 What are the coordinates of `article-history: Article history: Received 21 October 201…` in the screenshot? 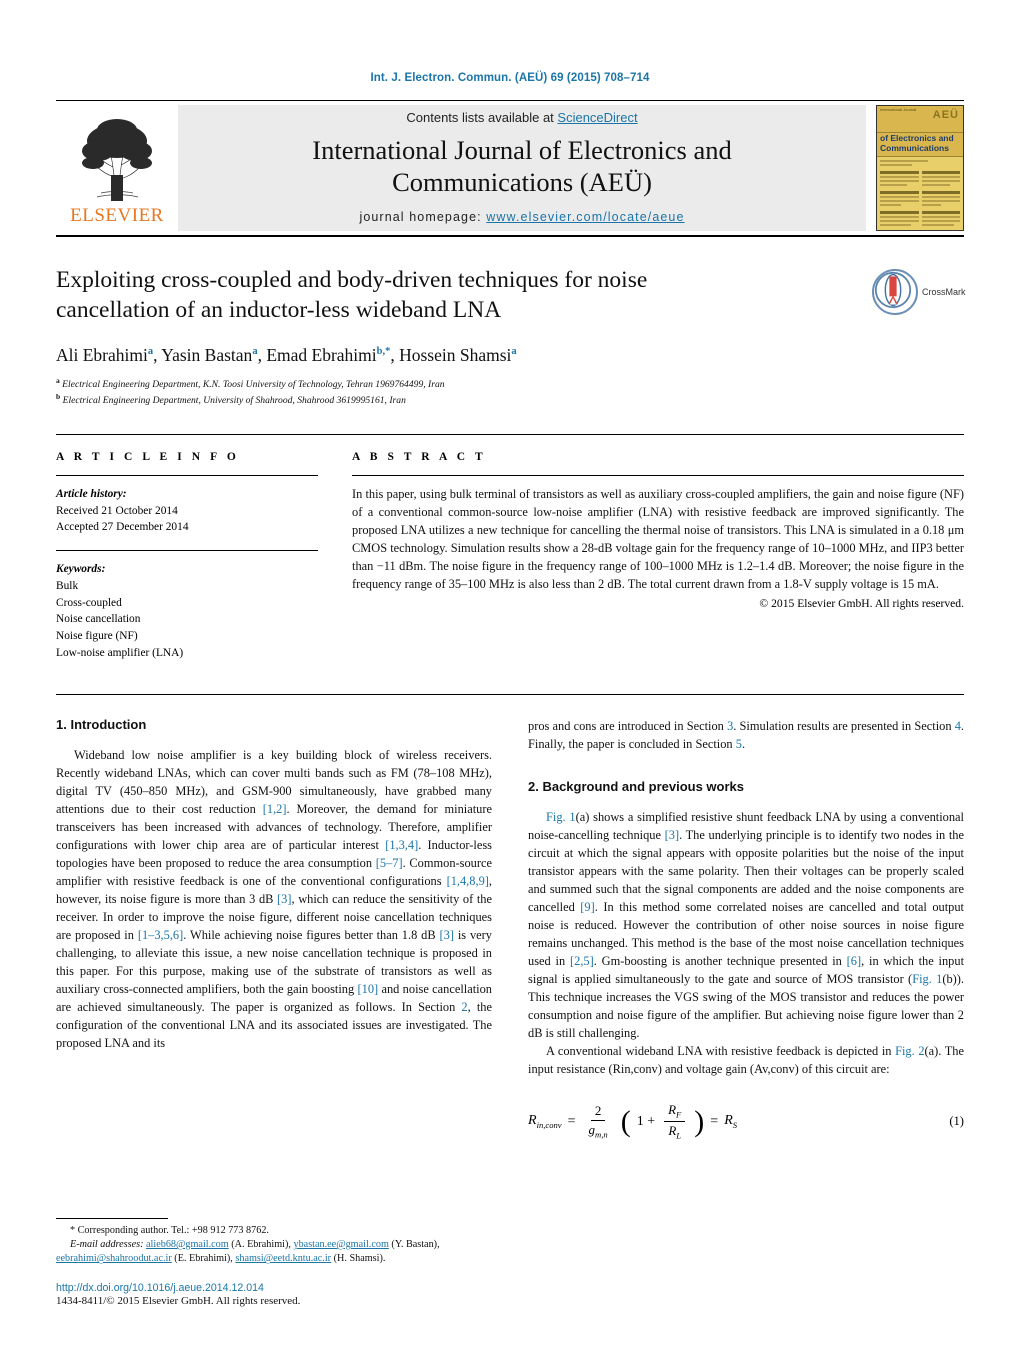 It's located at (187, 511).